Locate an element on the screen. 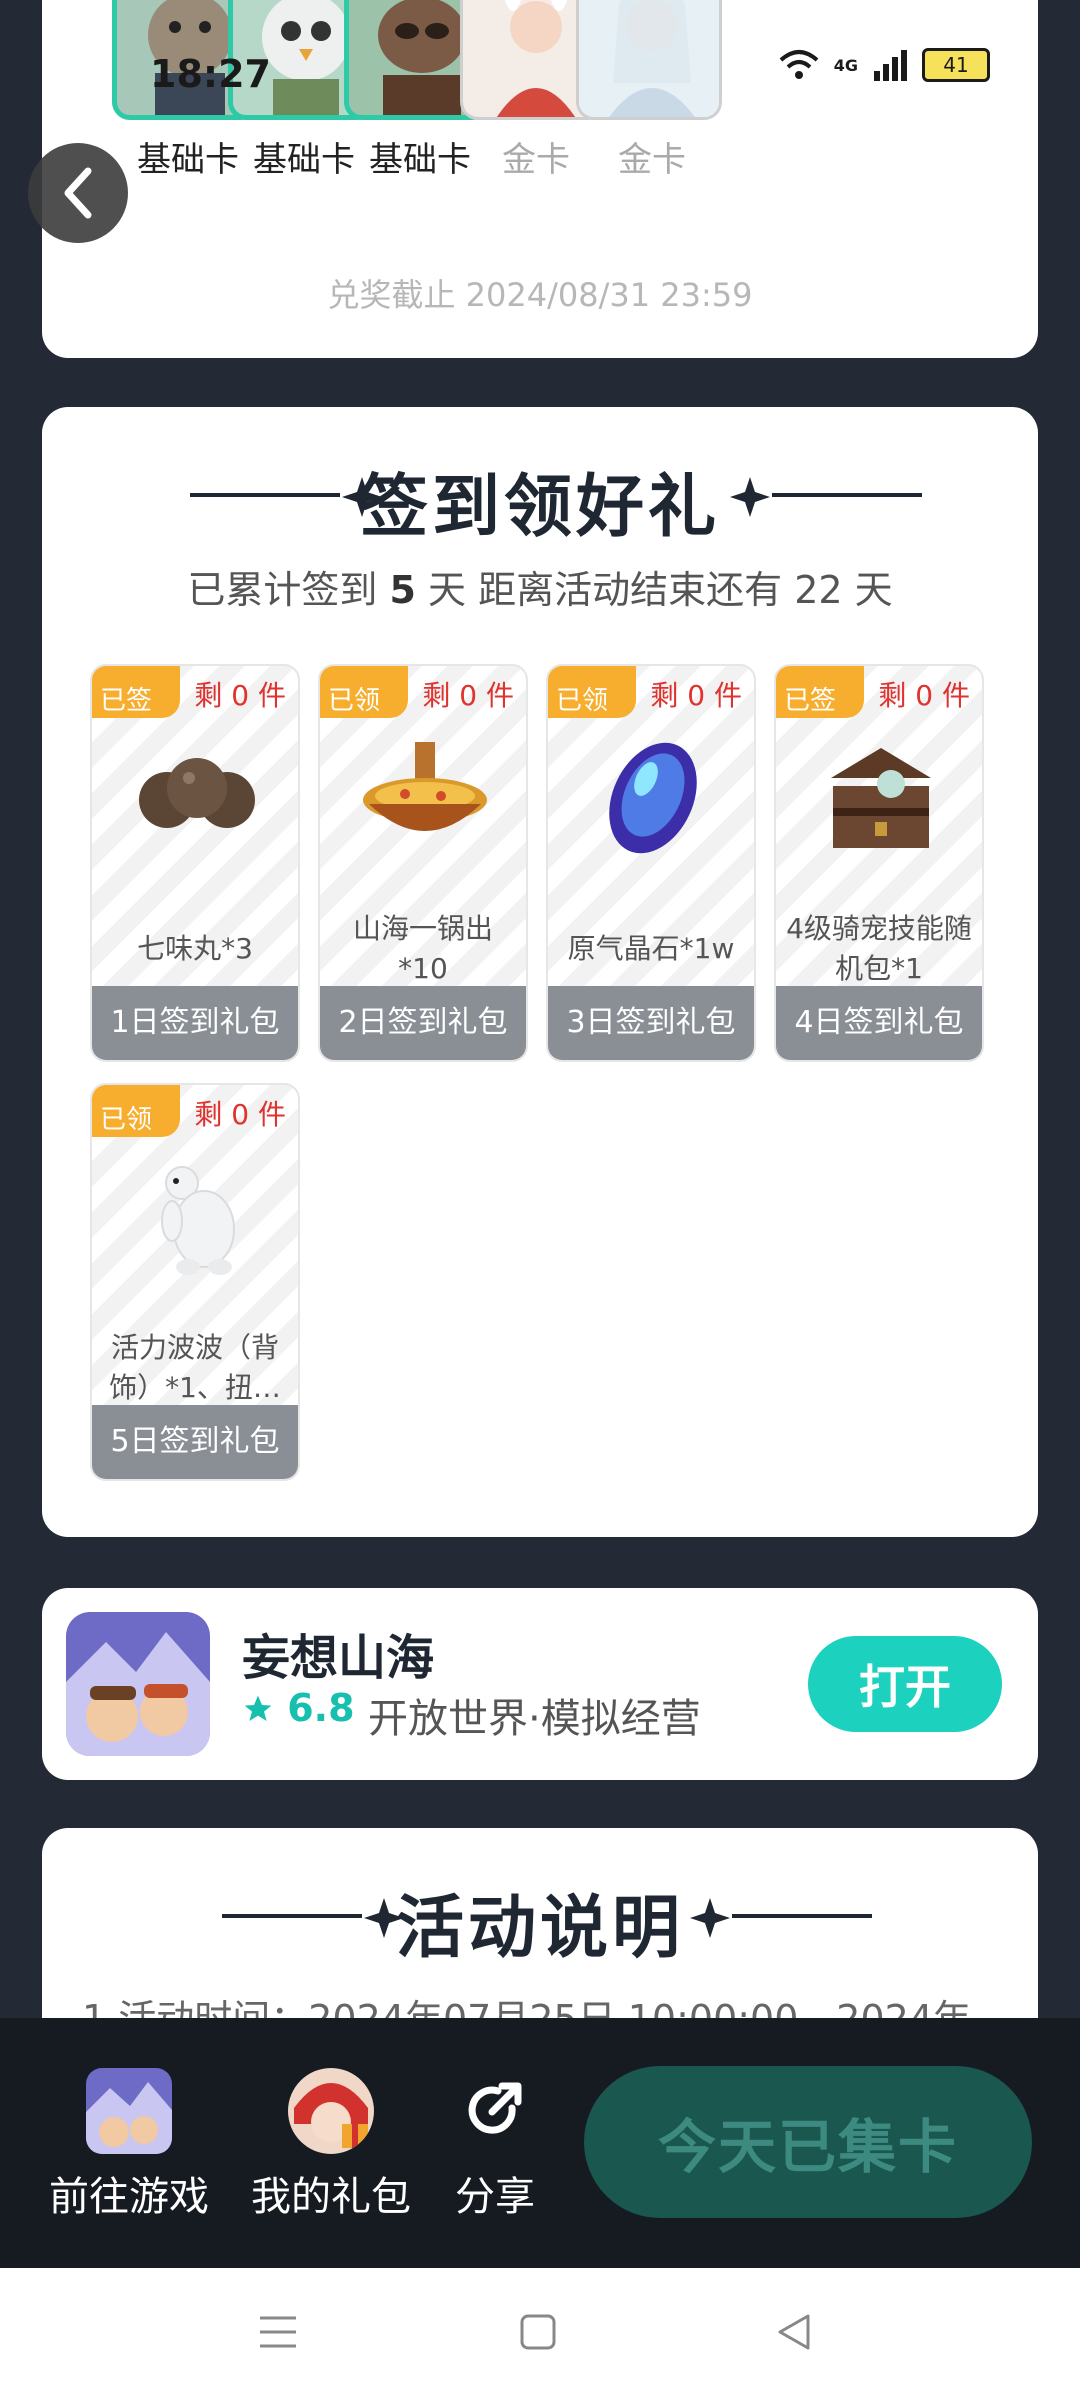  collection-card-label: 金卡 is located at coordinates (652, 160).